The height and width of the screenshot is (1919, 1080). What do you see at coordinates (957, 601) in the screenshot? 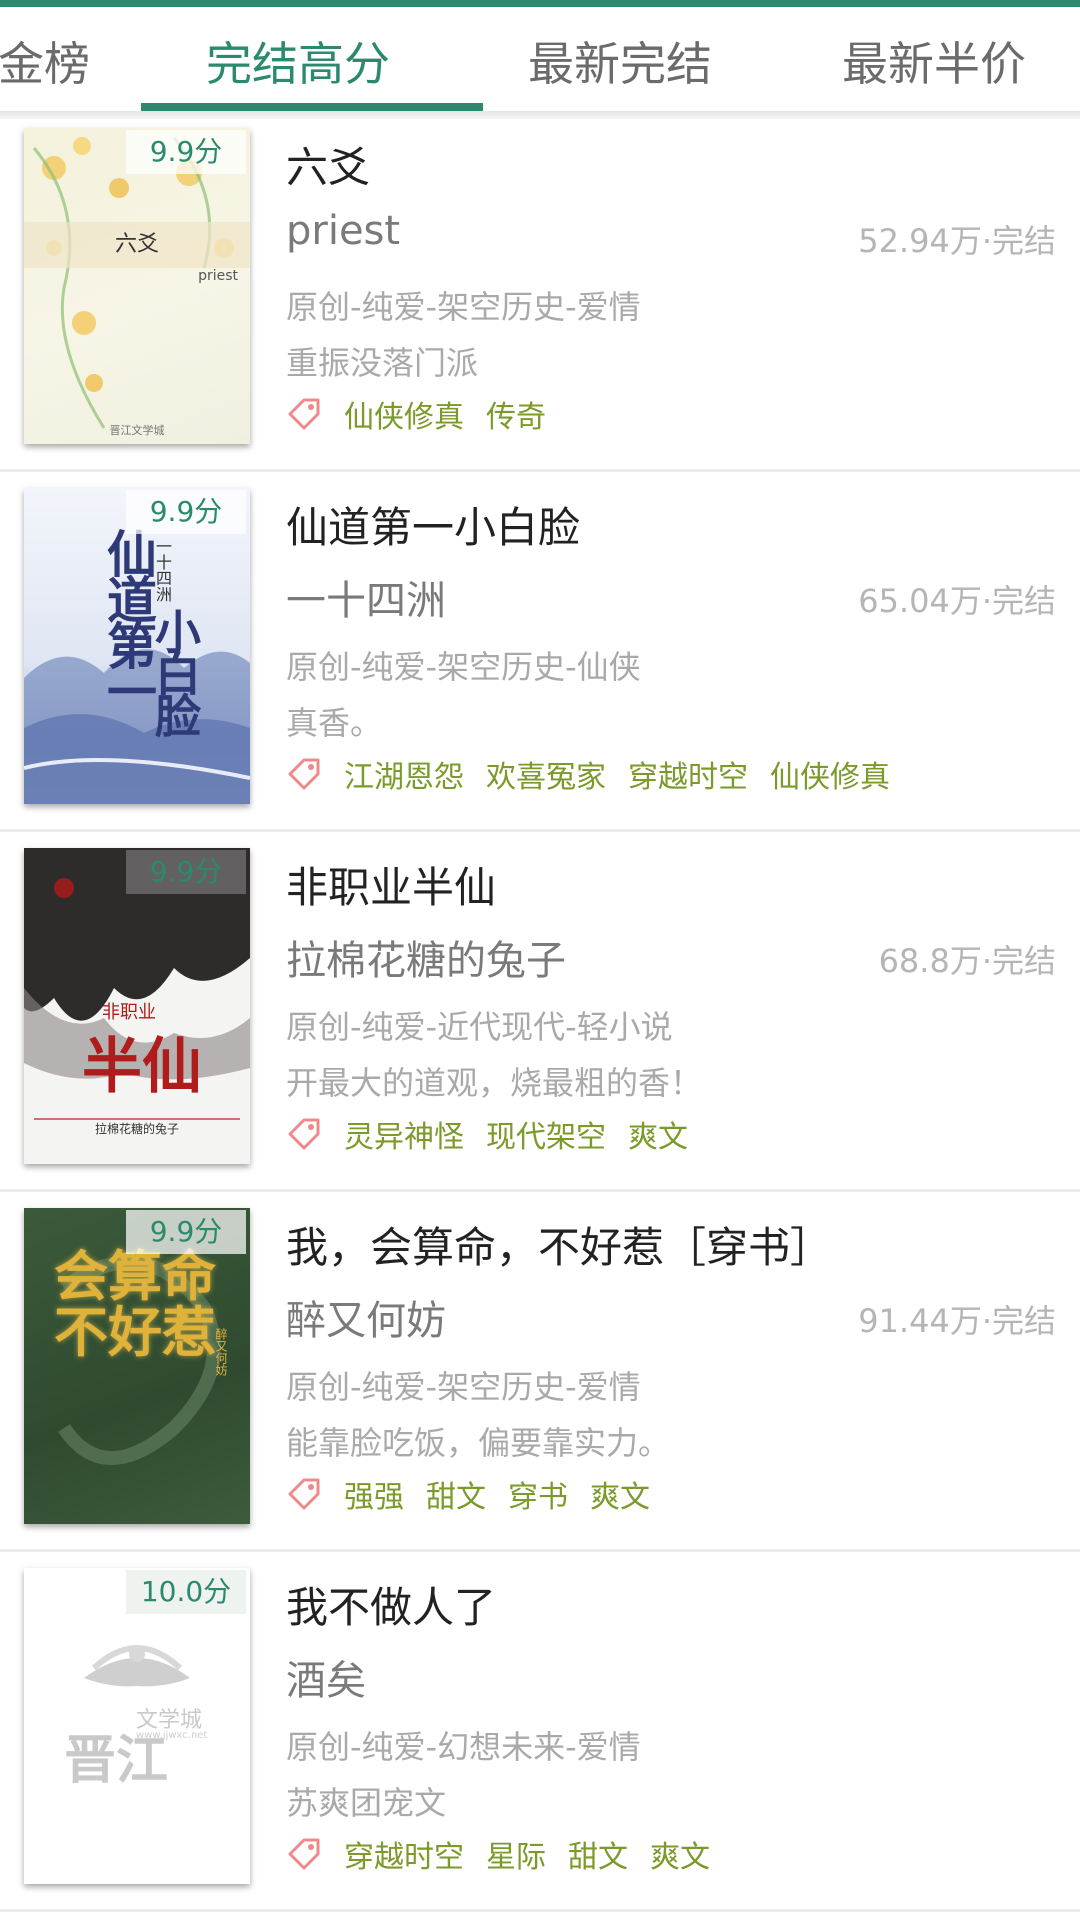
I see `book-word-count-status: 65.04万·完结` at bounding box center [957, 601].